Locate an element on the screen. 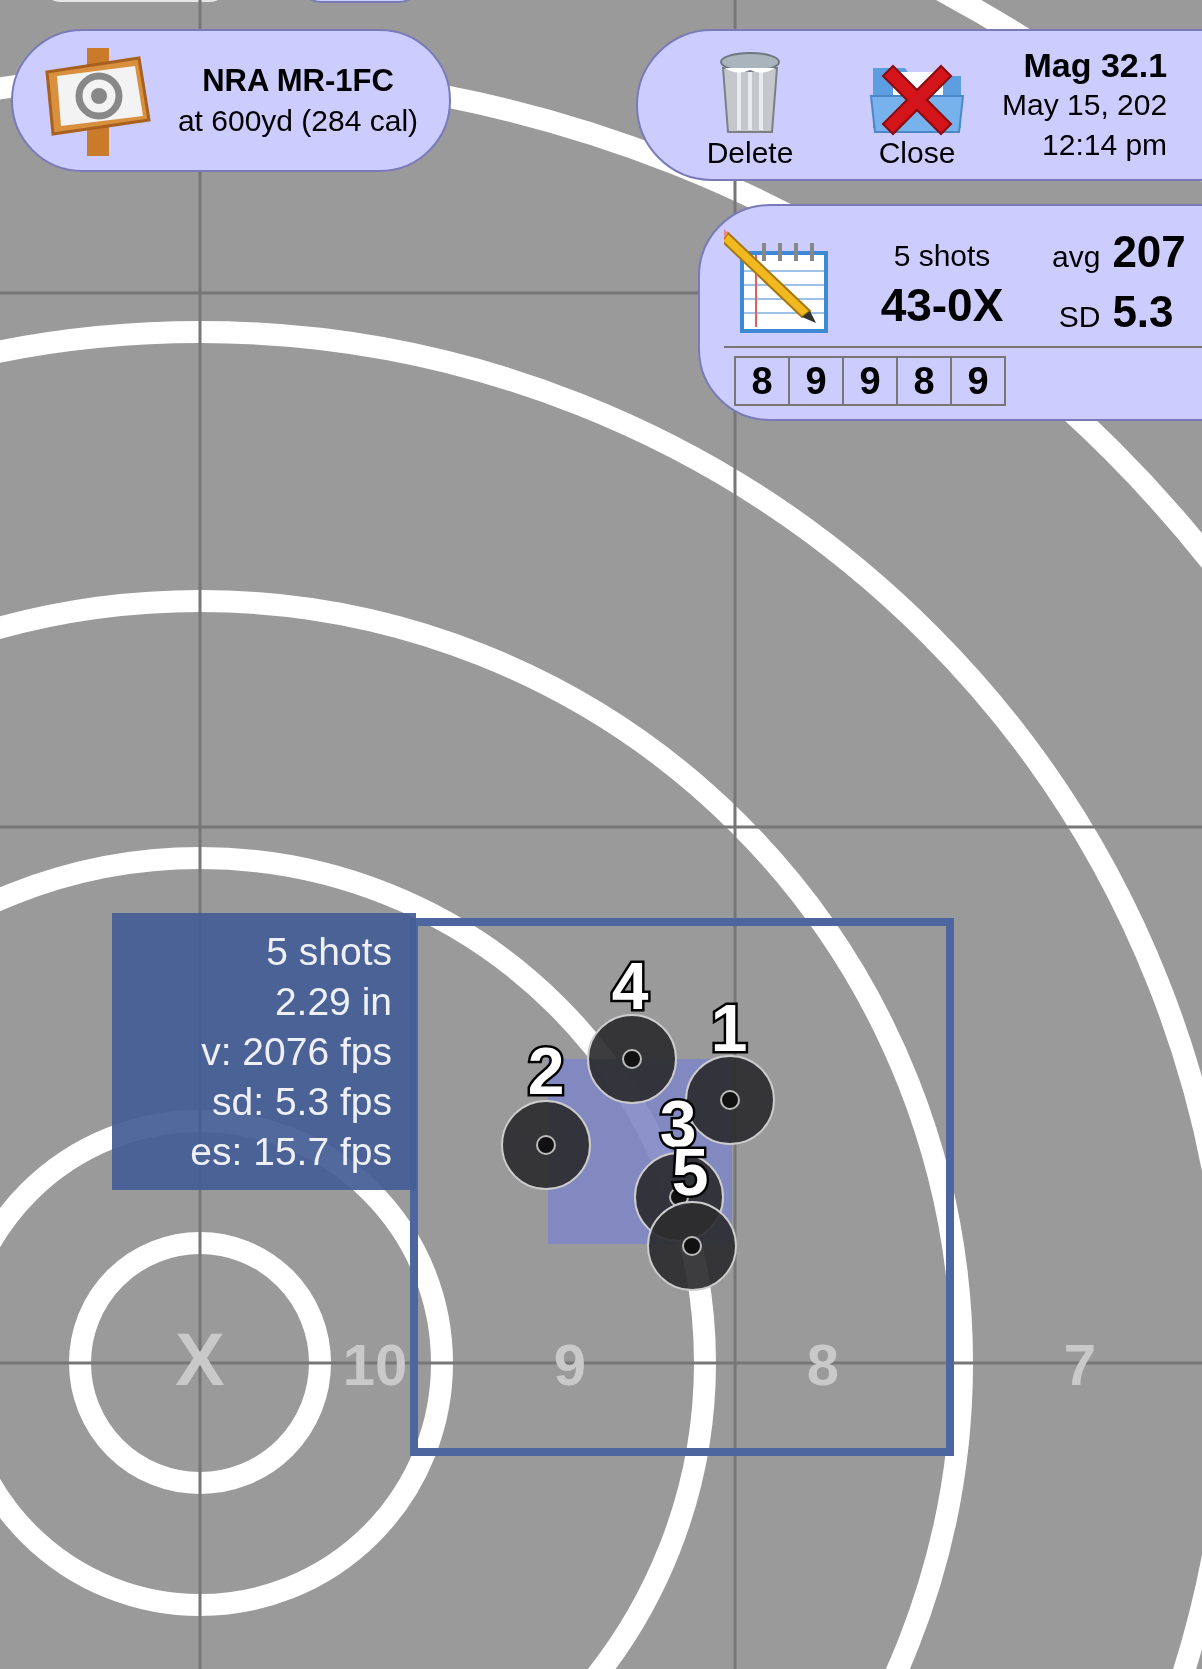  delete-button: Delete is located at coordinates (750, 105).